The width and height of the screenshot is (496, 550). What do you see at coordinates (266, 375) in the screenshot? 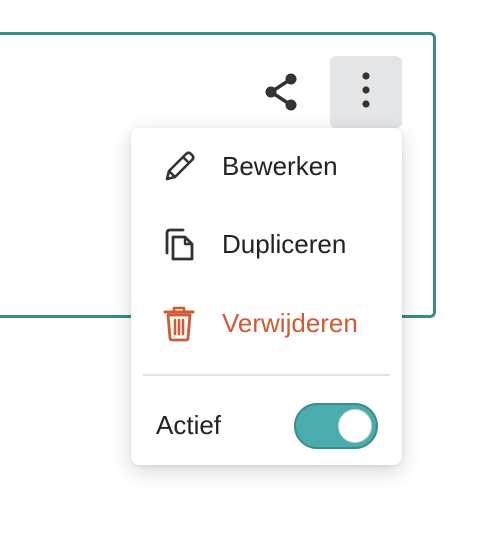
I see `menu-divider` at bounding box center [266, 375].